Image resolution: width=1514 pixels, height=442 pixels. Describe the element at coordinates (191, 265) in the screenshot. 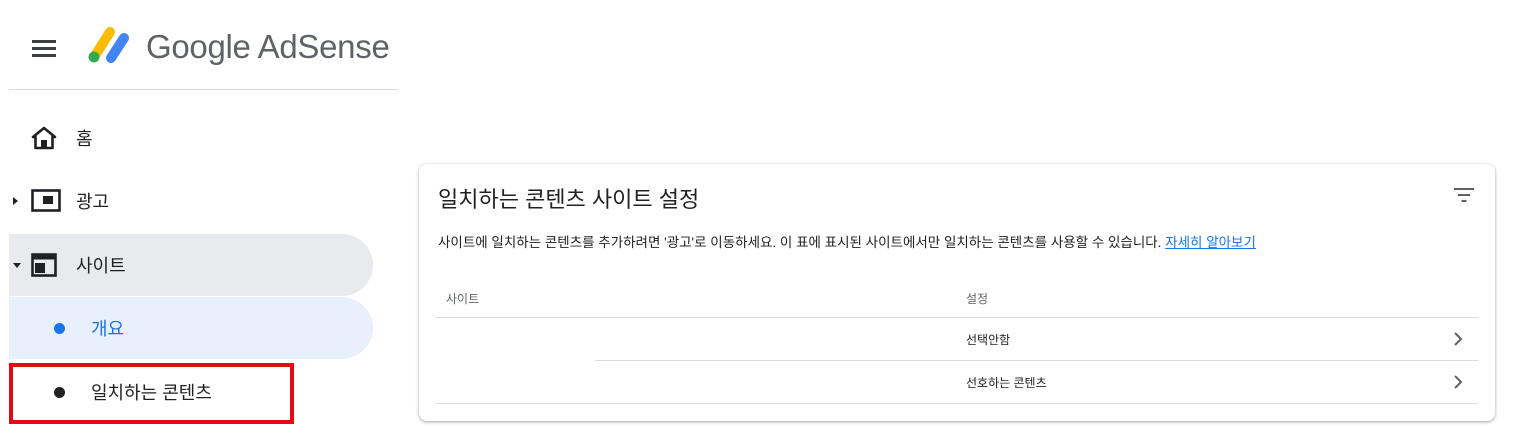

I see `sidebar-item-sites: 사이트` at that location.